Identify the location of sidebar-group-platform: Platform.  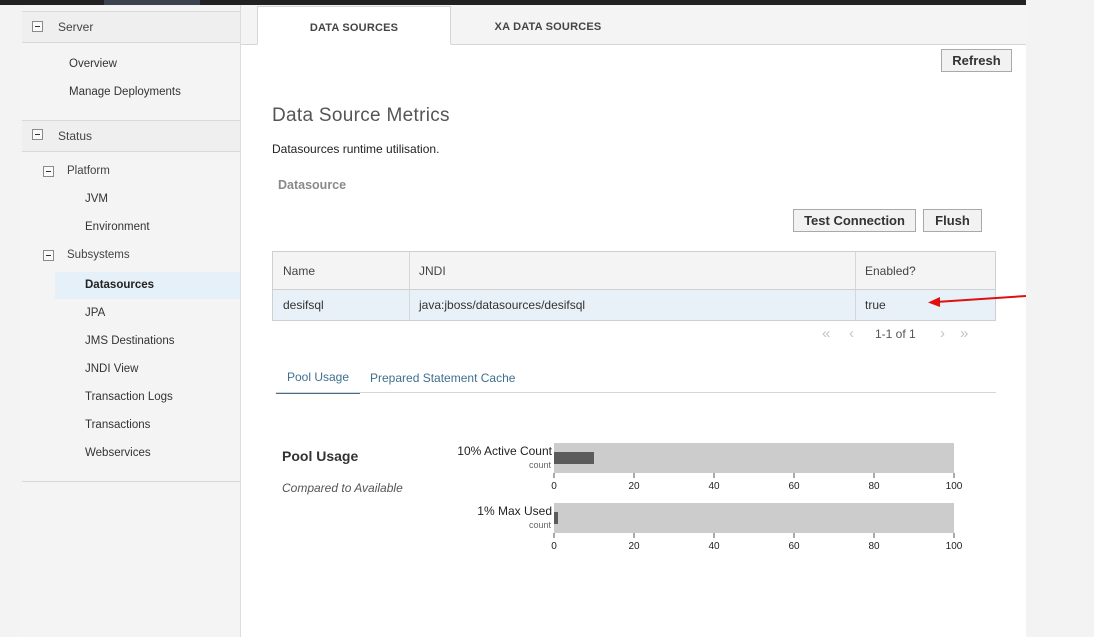
(88, 171).